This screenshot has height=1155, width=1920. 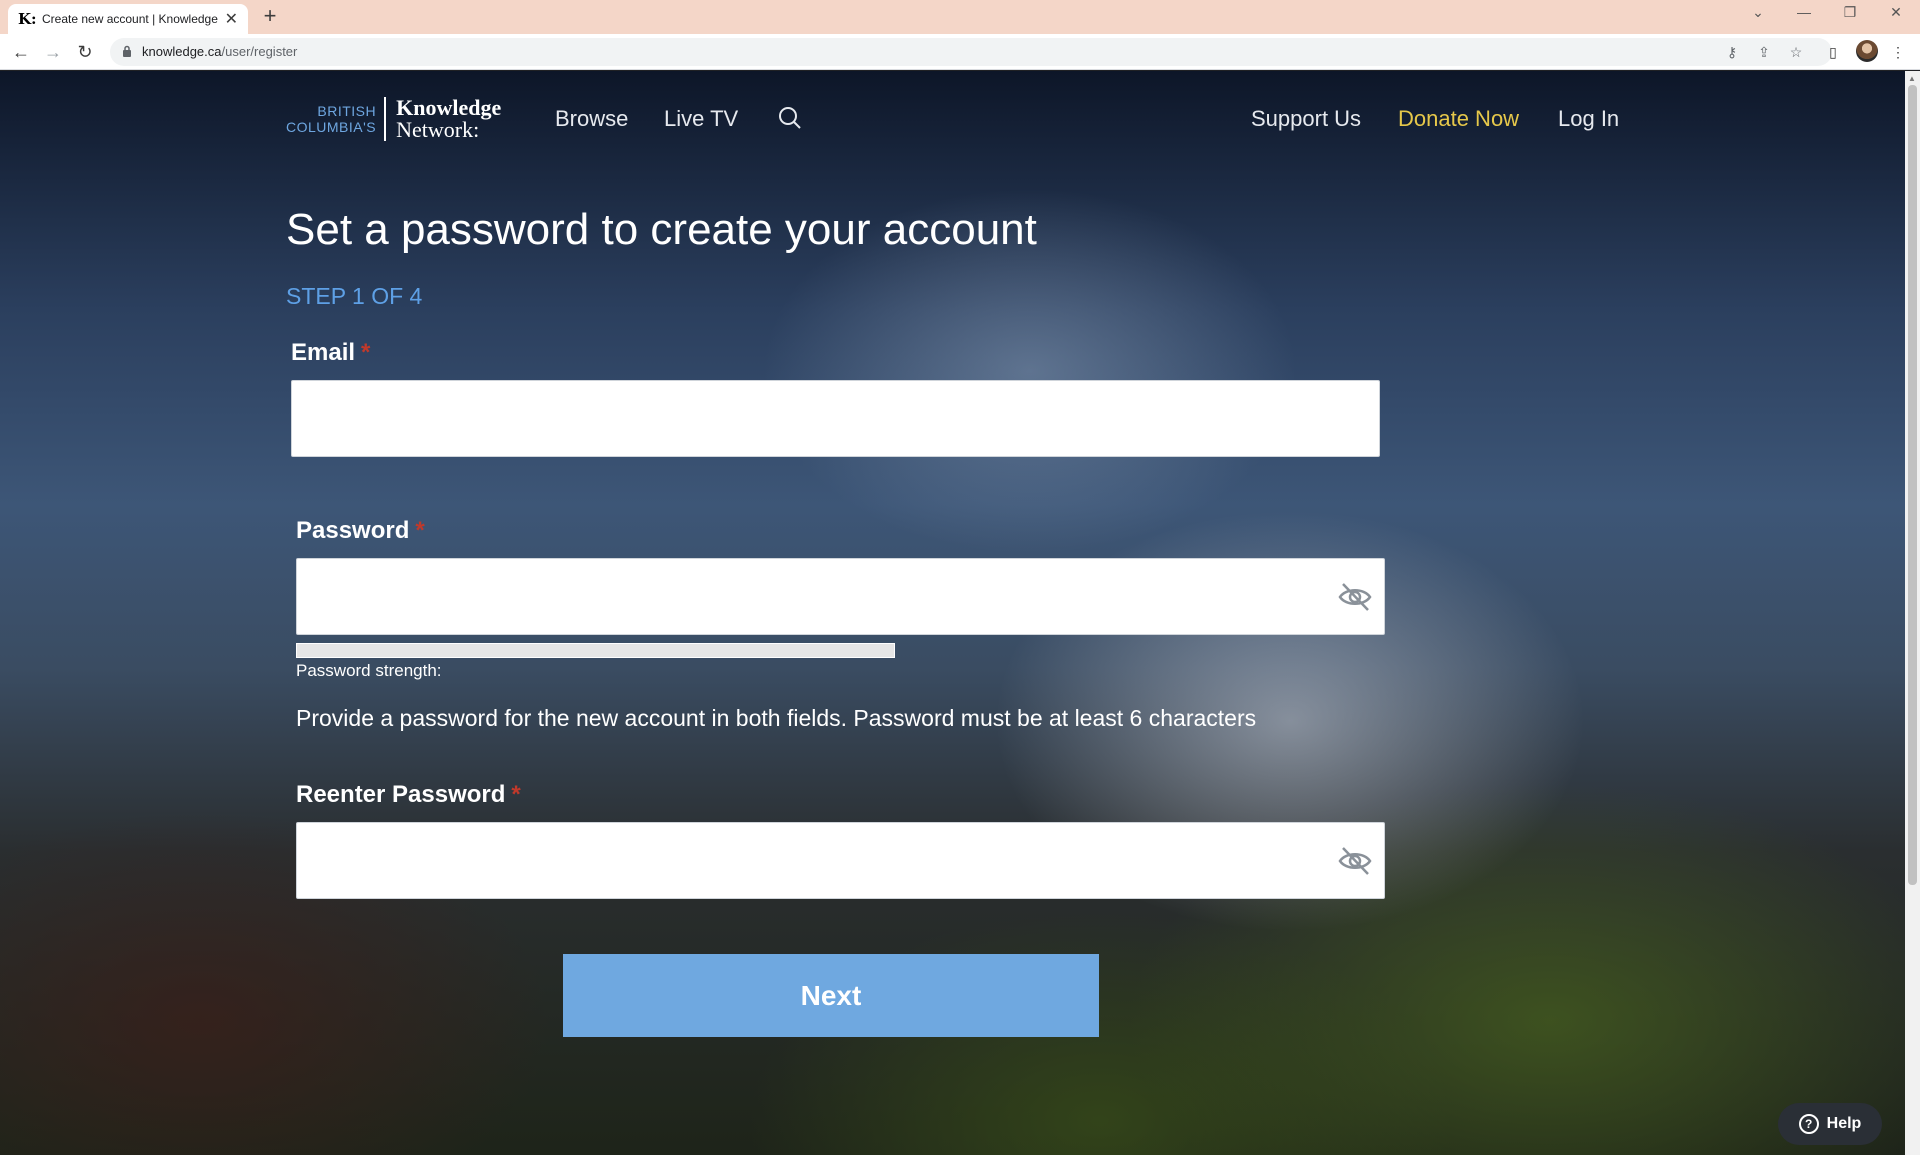 I want to click on password-label: Password *, so click(x=360, y=531).